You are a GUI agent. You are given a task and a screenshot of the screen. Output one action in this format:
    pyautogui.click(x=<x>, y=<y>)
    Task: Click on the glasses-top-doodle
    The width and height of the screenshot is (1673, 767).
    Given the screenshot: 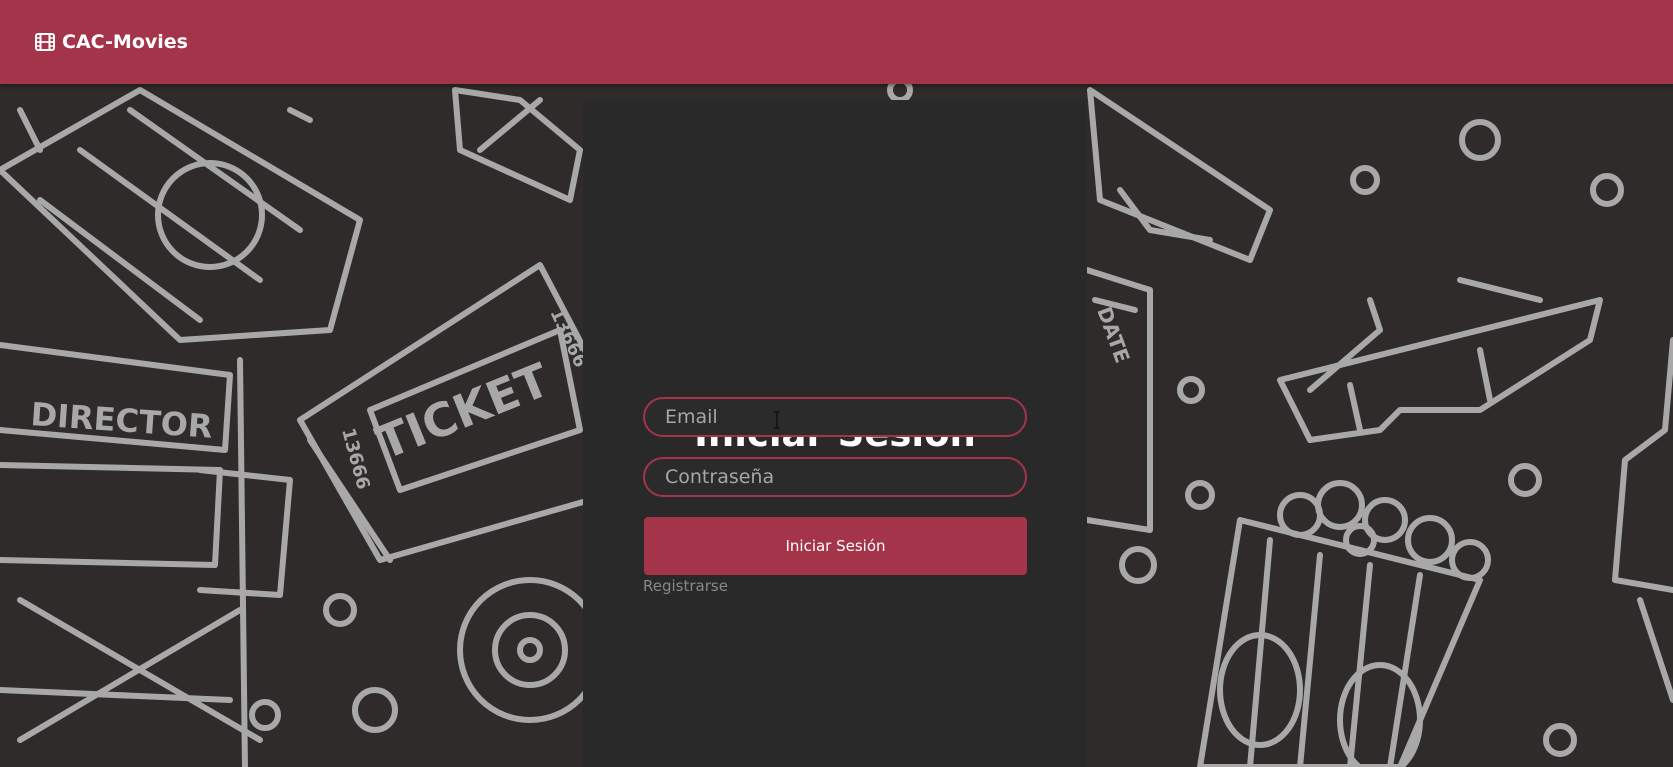 What is the action you would take?
    pyautogui.click(x=517, y=145)
    